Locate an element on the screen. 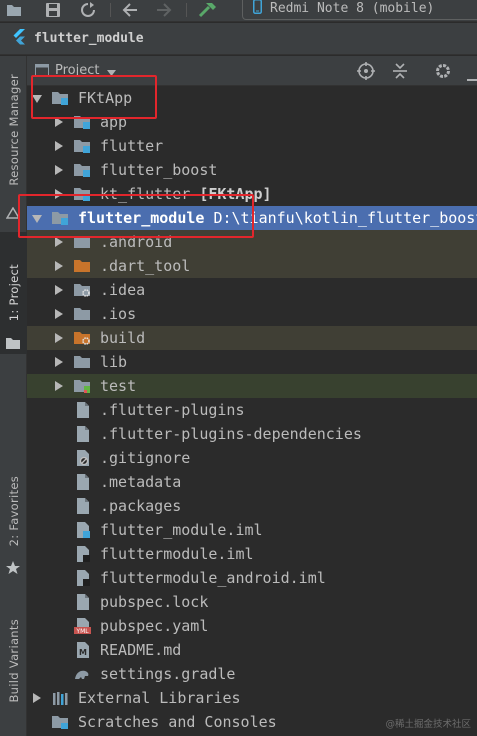 This screenshot has width=477, height=736. project-panel-header: Project is located at coordinates (252, 71).